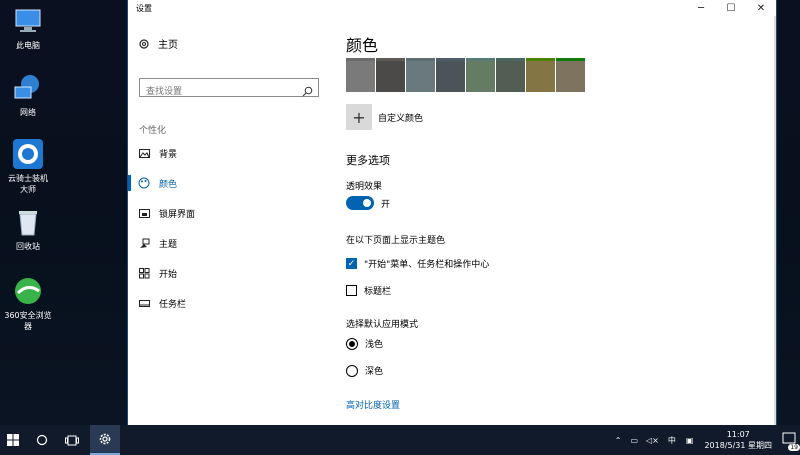 This screenshot has width=800, height=455. I want to click on taskbar: ⌃ ▭ ◁× 中 ▣ 11:07 2018/5/31 星期四 19, so click(400, 440).